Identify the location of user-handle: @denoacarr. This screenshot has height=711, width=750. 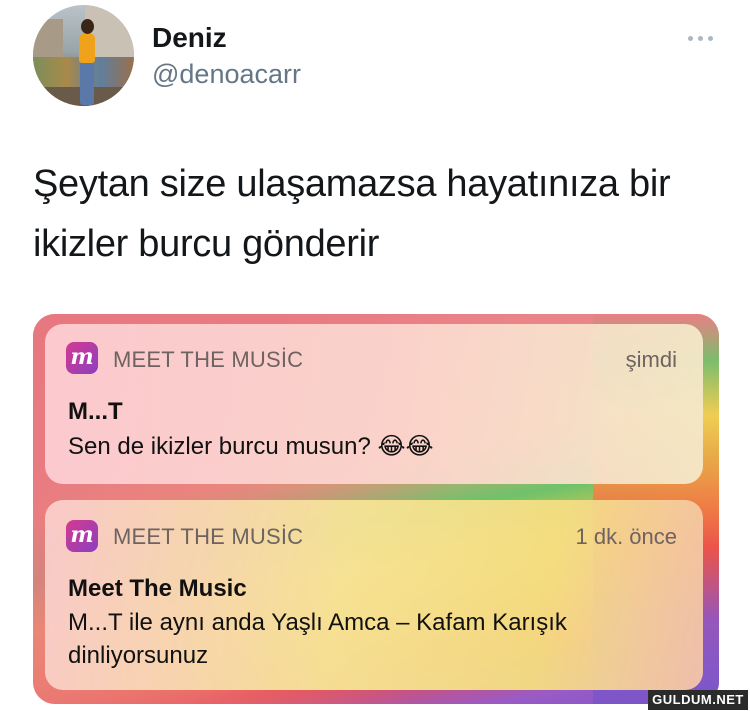
(226, 74).